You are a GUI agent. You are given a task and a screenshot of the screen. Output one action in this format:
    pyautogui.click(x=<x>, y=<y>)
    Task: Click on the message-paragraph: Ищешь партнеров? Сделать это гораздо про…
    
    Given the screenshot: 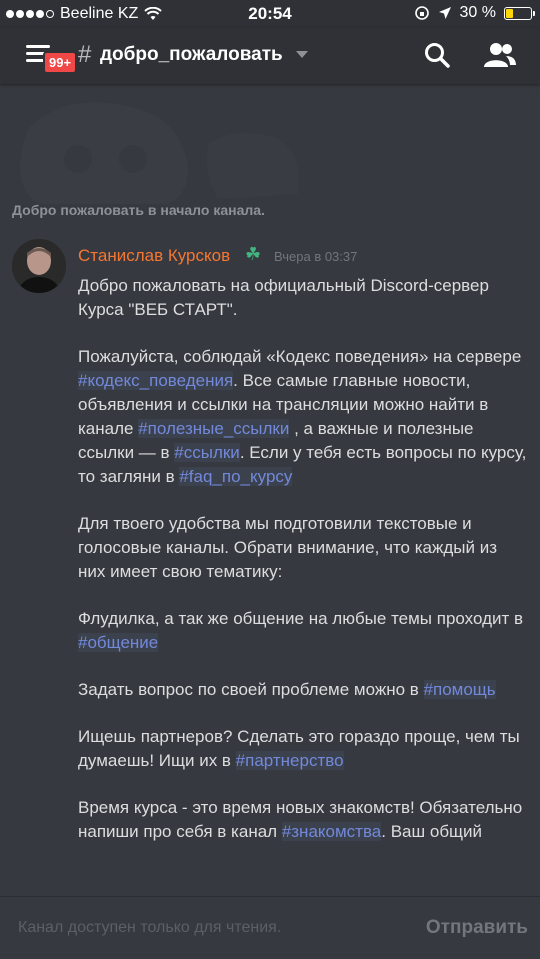 What is the action you would take?
    pyautogui.click(x=299, y=748)
    